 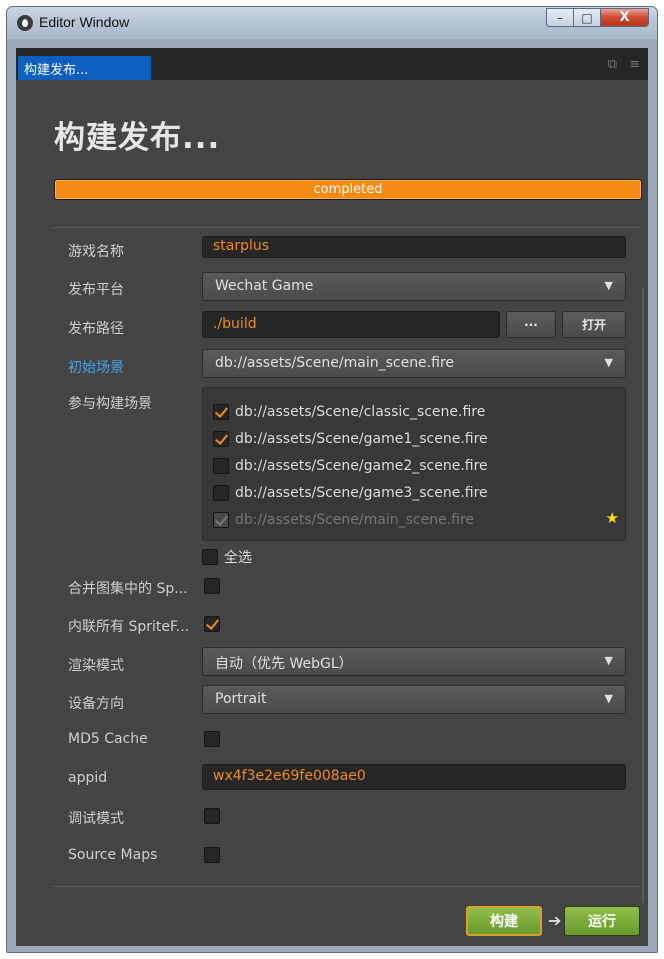 What do you see at coordinates (96, 329) in the screenshot?
I see `build-path-label: 发布路径` at bounding box center [96, 329].